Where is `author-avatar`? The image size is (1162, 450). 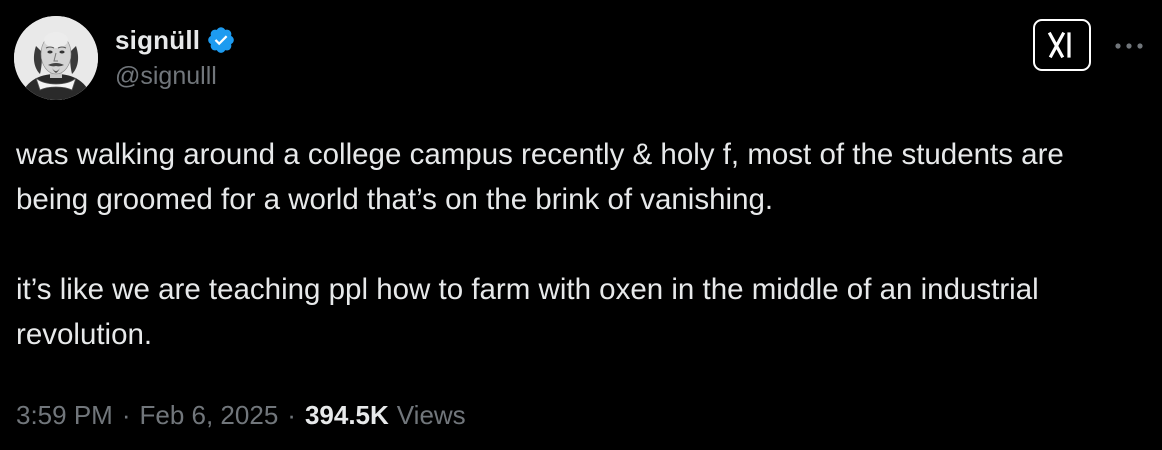 author-avatar is located at coordinates (56, 58).